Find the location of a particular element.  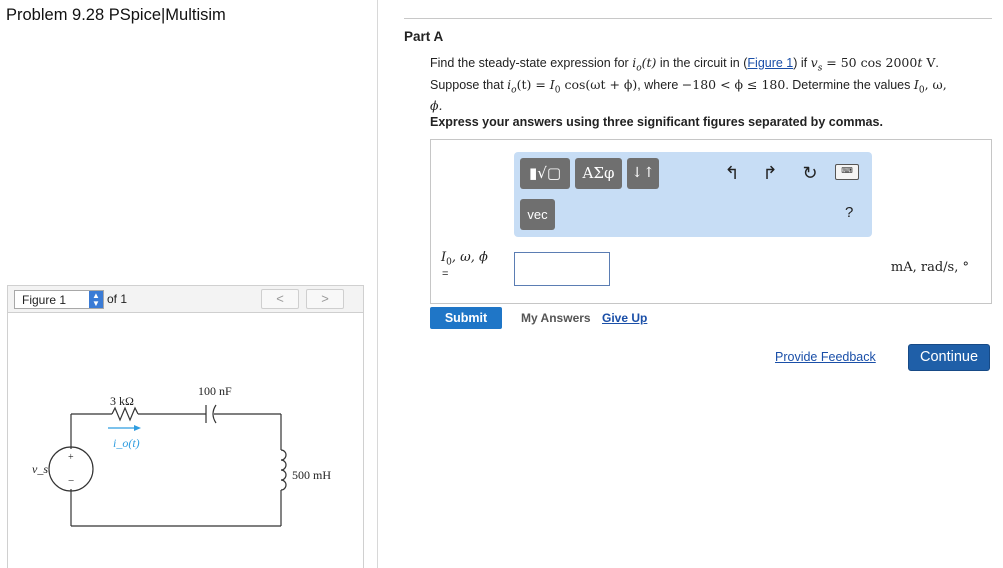

figure-select-value: Figure 1 is located at coordinates (44, 300).